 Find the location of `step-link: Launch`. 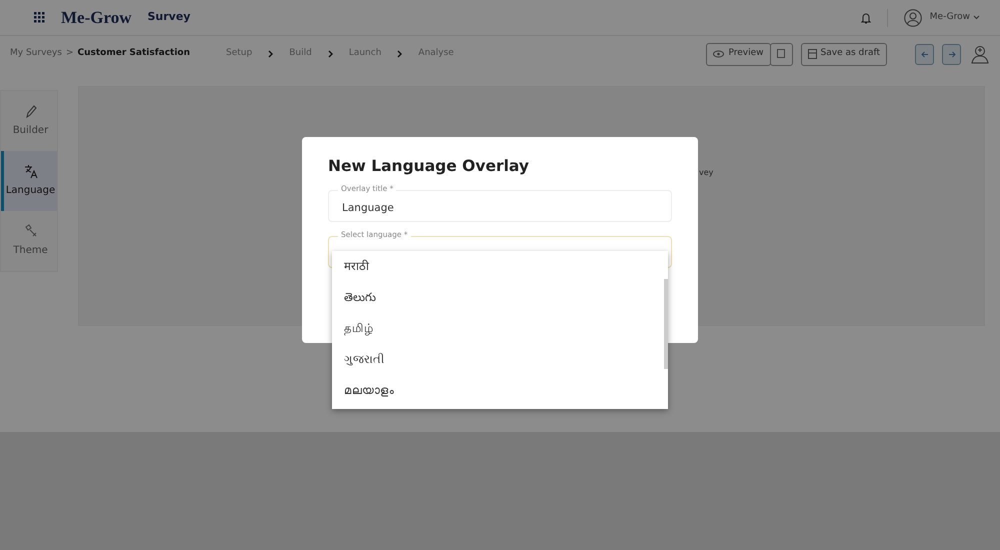

step-link: Launch is located at coordinates (365, 54).